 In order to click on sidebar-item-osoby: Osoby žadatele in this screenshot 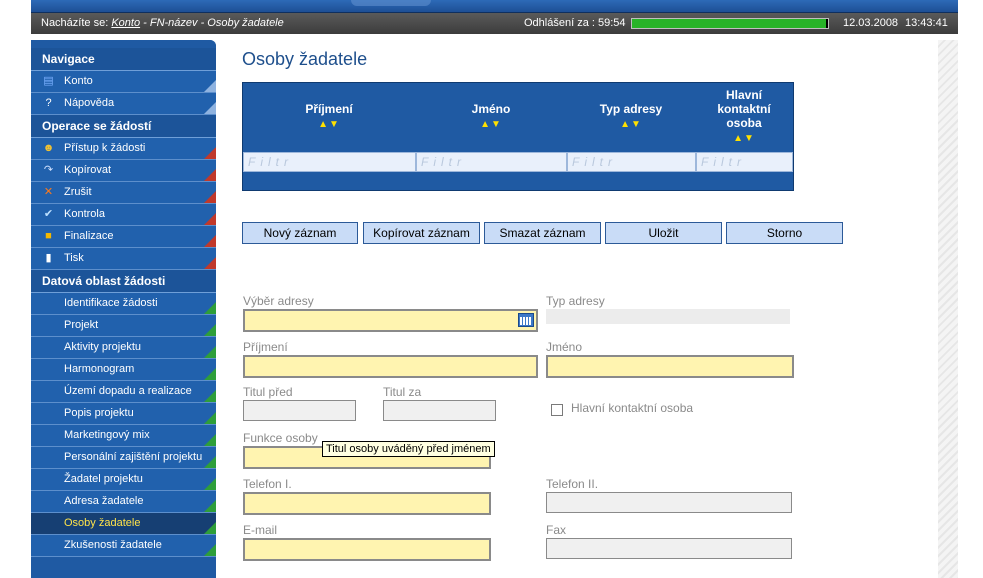, I will do `click(123, 524)`.